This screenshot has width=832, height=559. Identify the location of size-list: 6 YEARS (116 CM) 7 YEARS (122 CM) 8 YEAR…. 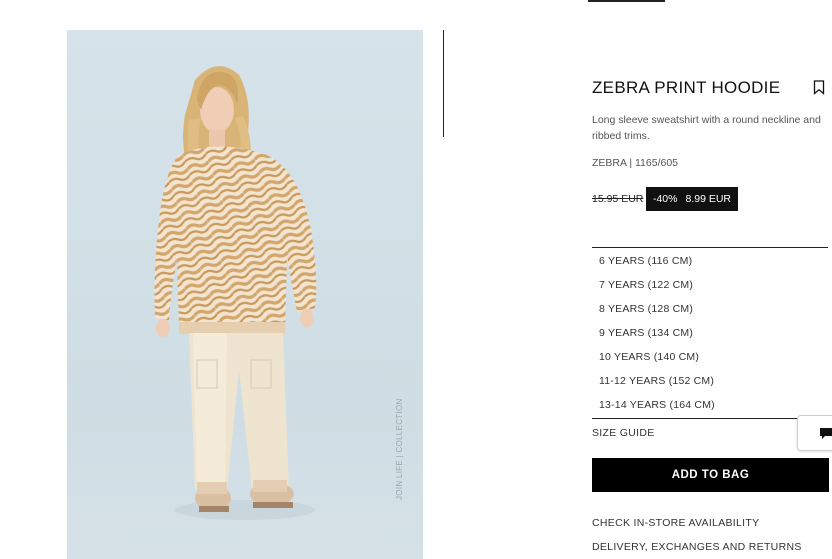
(710, 333).